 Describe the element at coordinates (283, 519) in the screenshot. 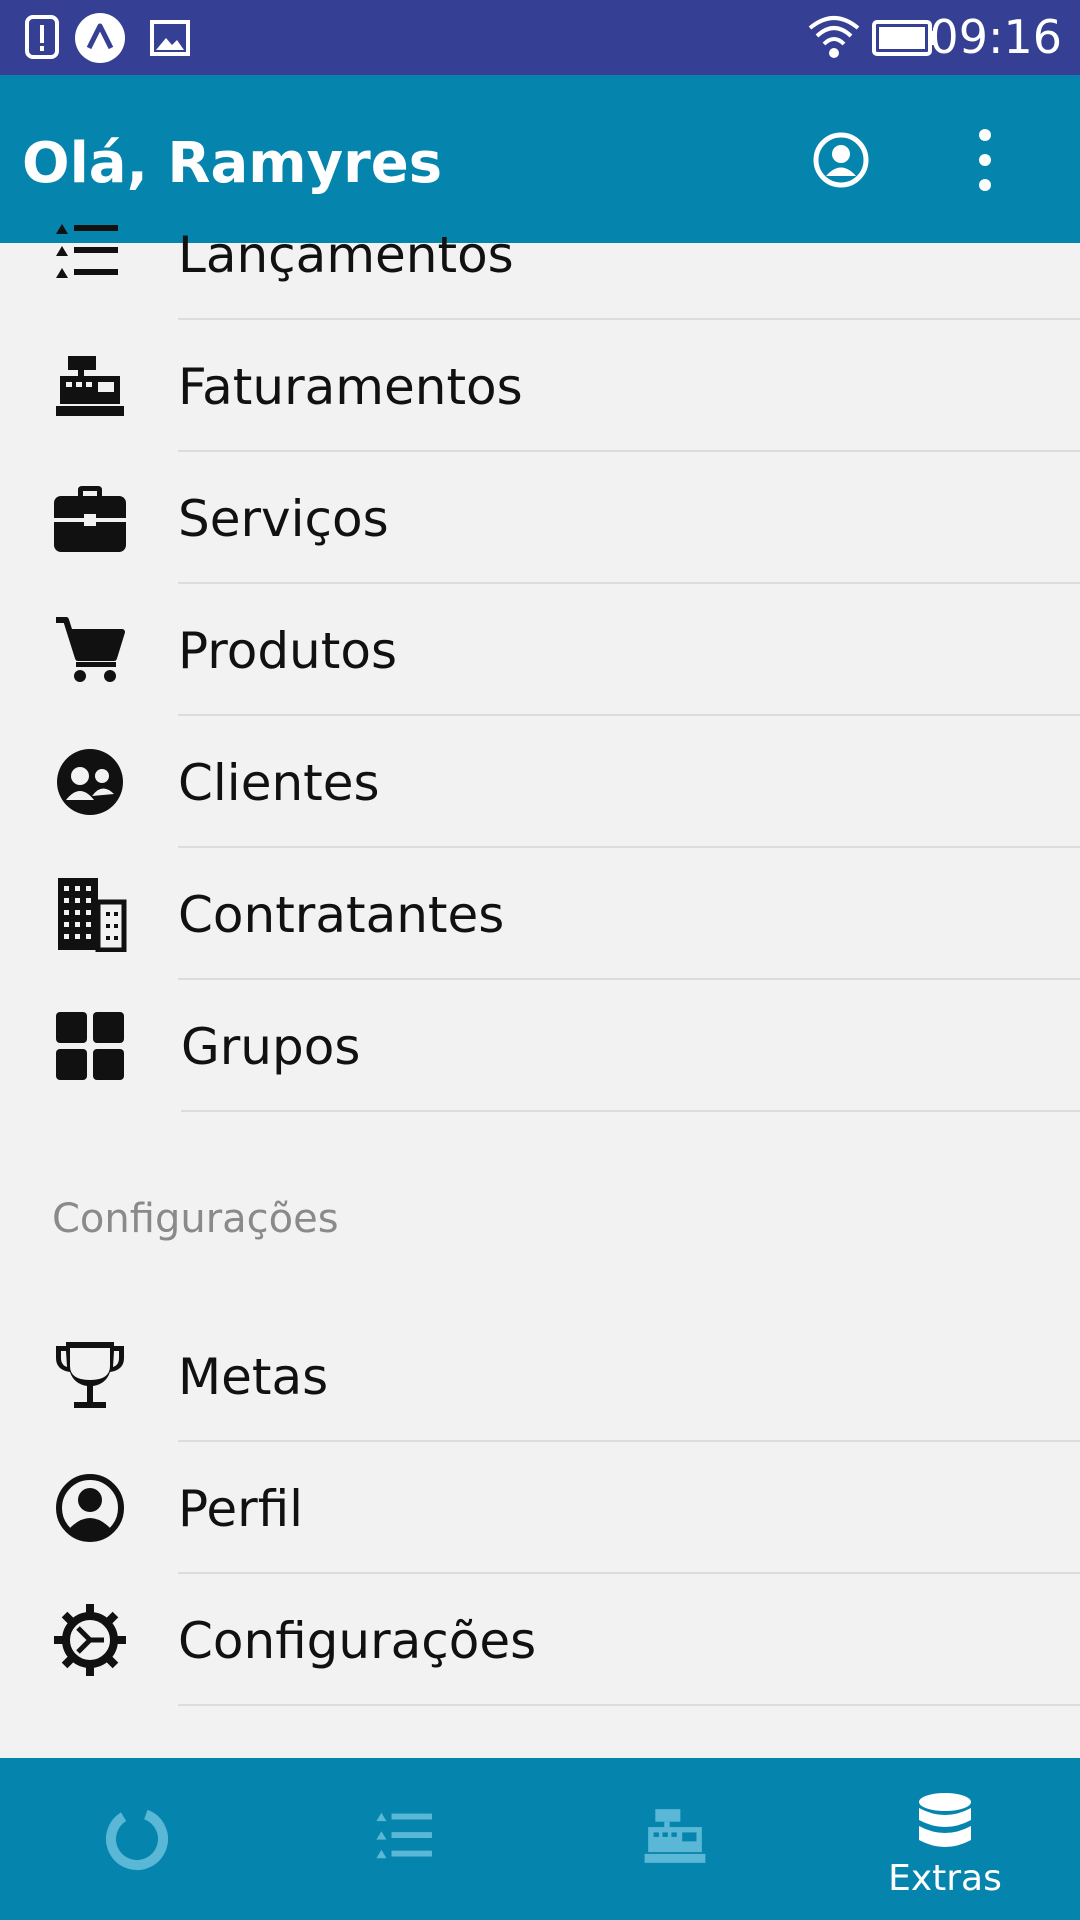

I see `menu-item-label: Serviços` at that location.